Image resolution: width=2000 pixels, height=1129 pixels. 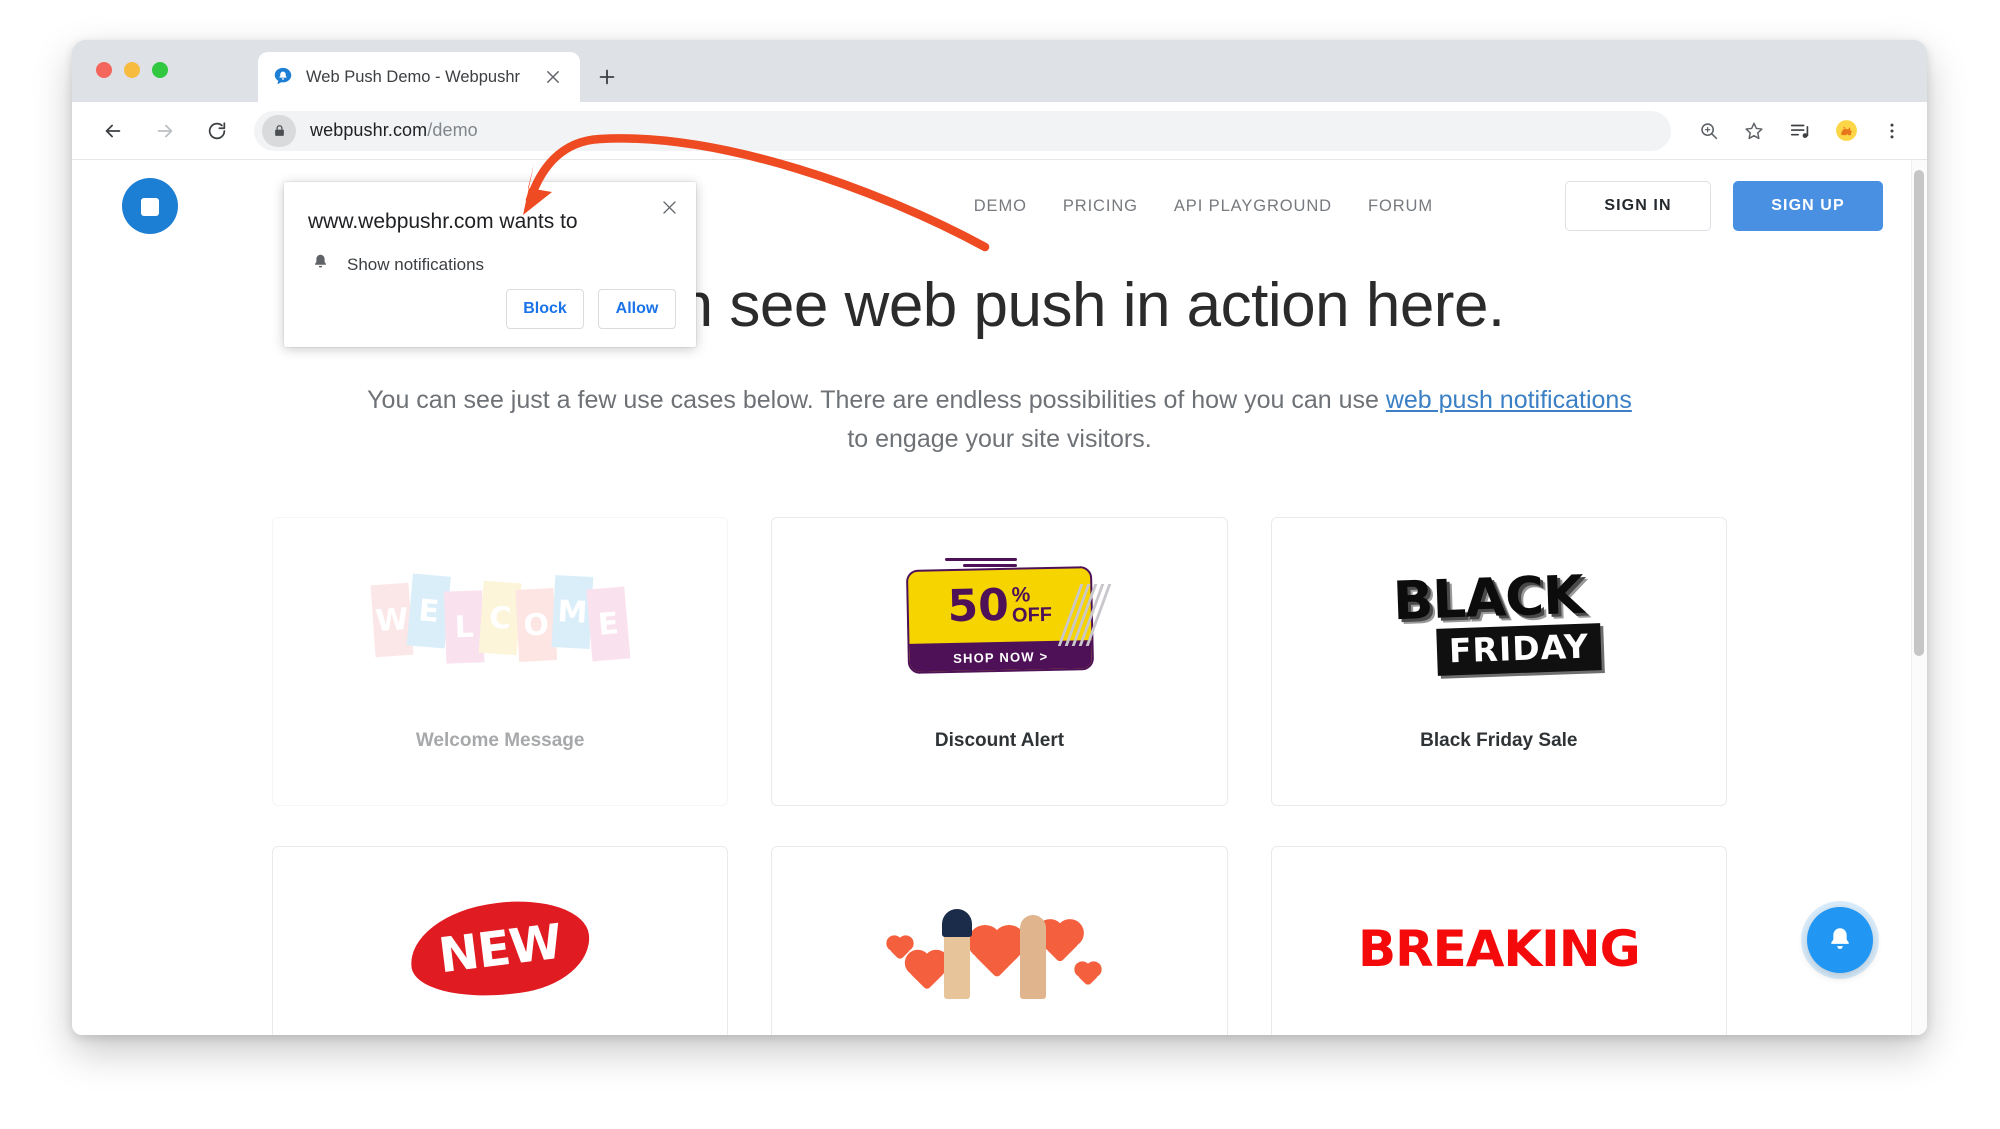 I want to click on bell-icon, so click(x=320, y=265).